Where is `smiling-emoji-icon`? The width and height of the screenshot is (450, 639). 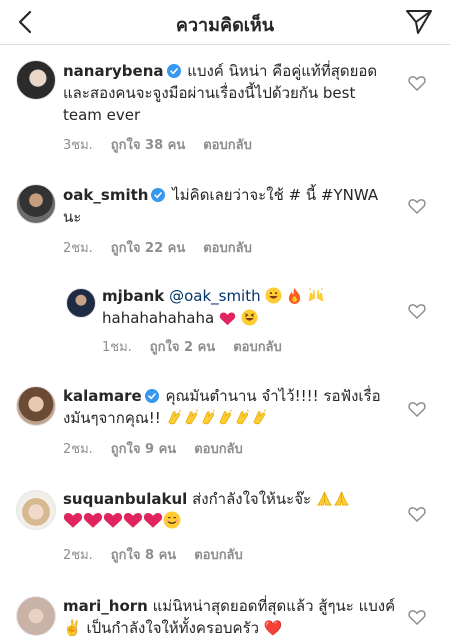 smiling-emoji-icon is located at coordinates (172, 520).